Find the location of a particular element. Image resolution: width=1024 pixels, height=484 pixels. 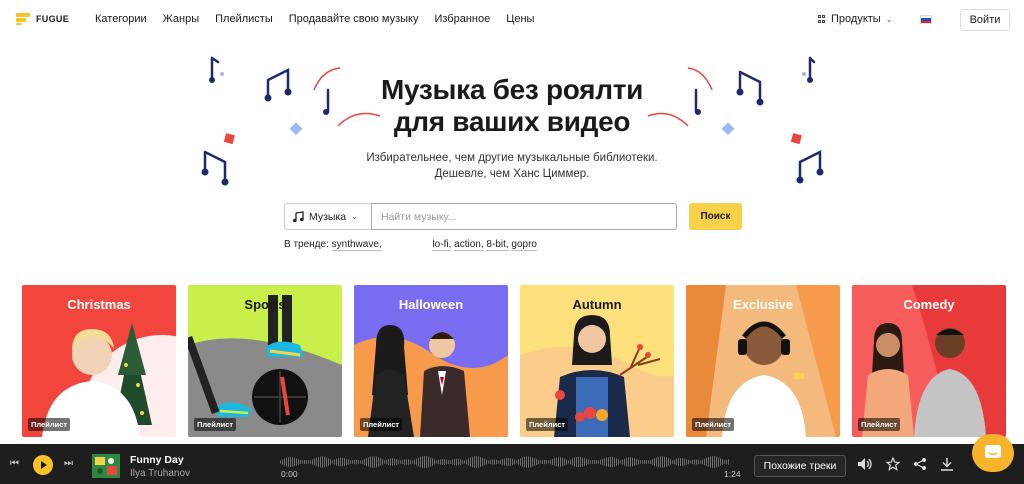

trend-tag: action, is located at coordinates (469, 245).